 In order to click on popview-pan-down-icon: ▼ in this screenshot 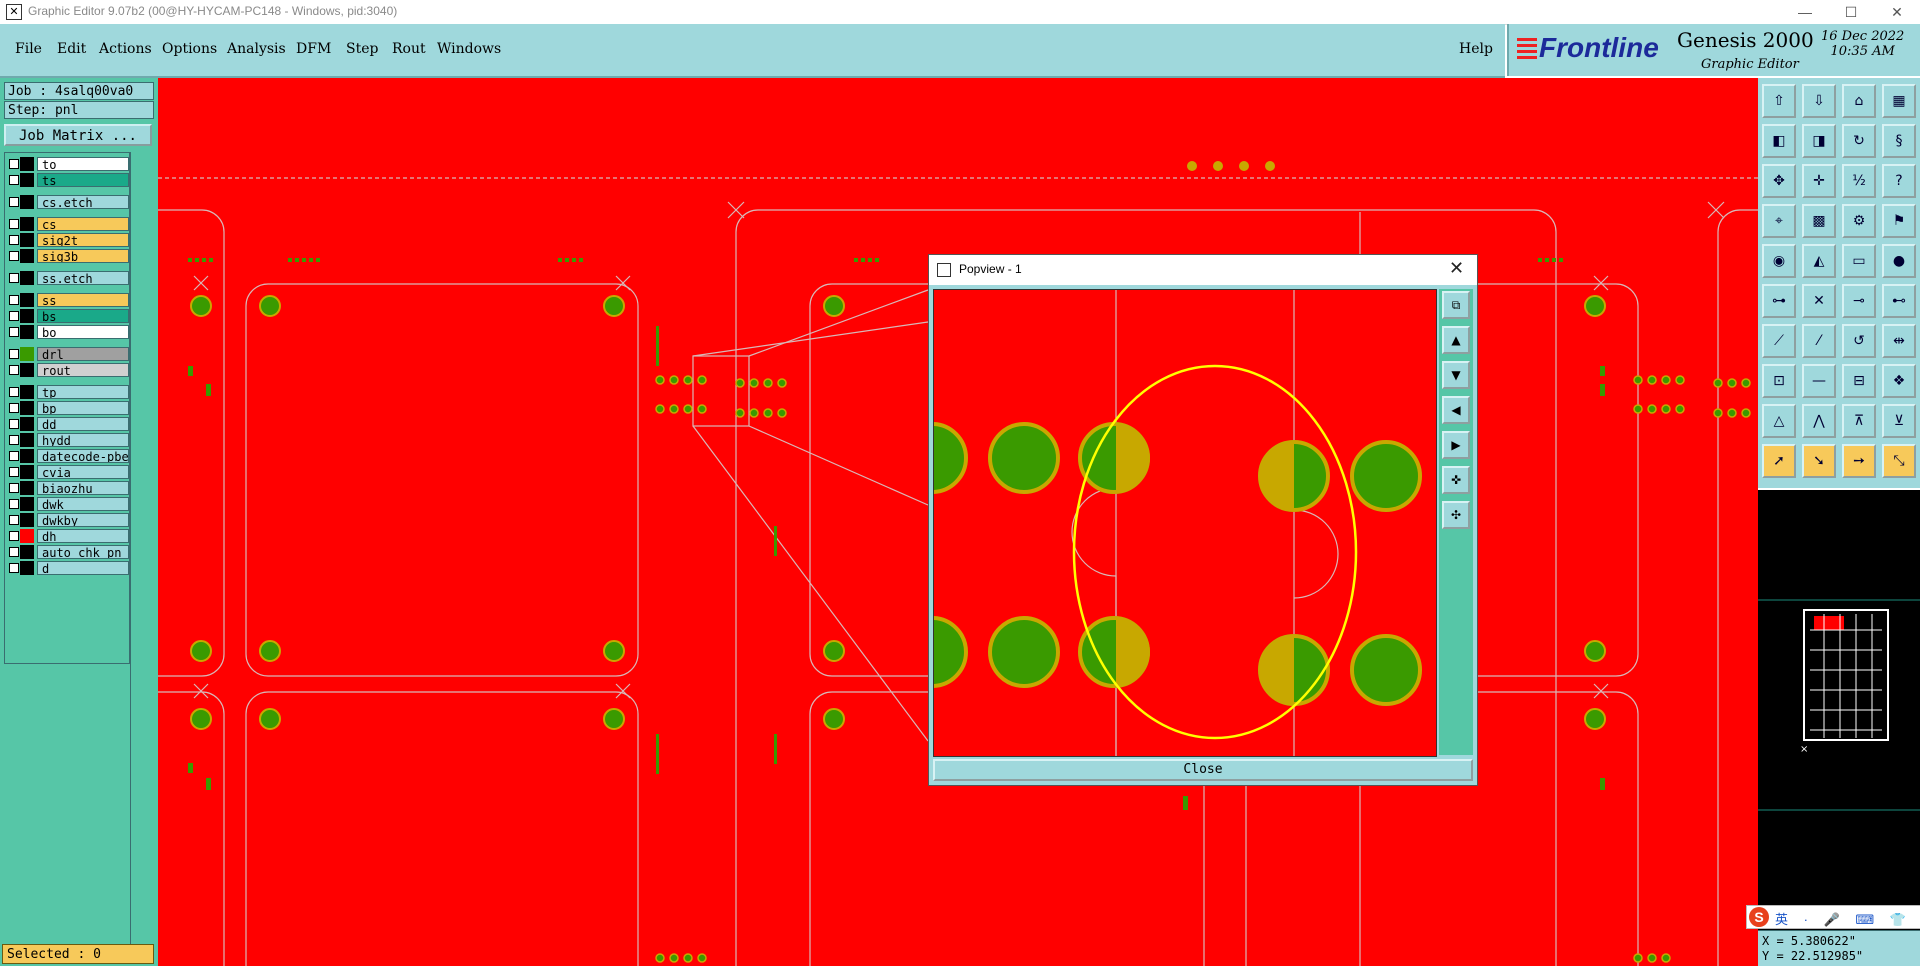, I will do `click(1456, 375)`.